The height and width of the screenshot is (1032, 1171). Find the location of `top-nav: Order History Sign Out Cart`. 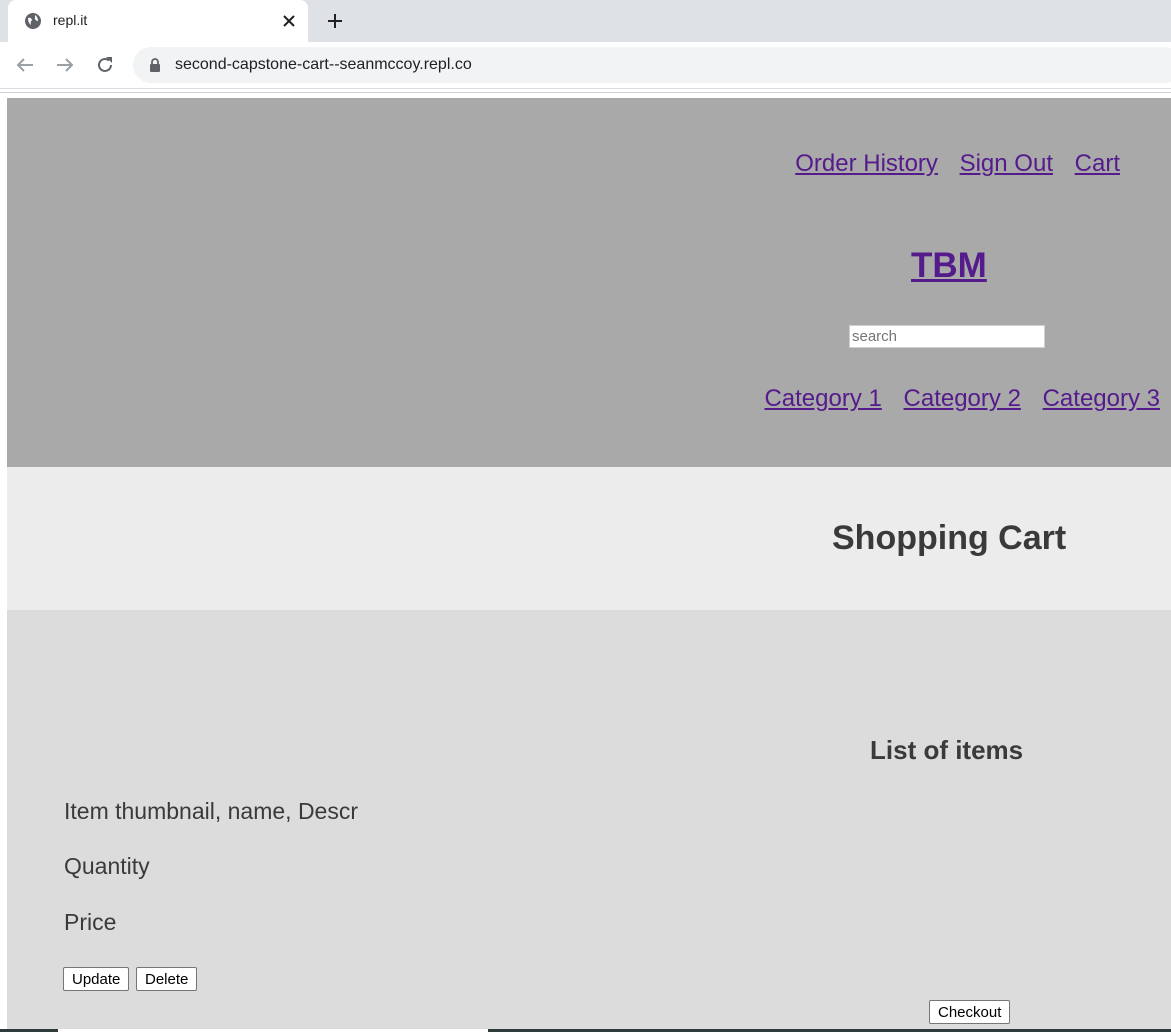

top-nav: Order History Sign Out Cart is located at coordinates (950, 164).